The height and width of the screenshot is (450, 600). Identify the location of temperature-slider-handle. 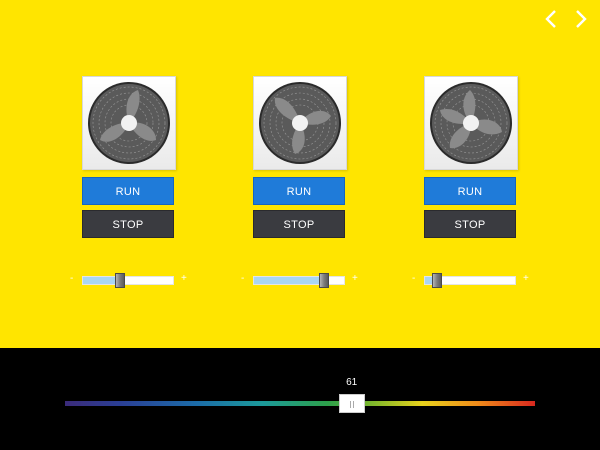
(351, 403).